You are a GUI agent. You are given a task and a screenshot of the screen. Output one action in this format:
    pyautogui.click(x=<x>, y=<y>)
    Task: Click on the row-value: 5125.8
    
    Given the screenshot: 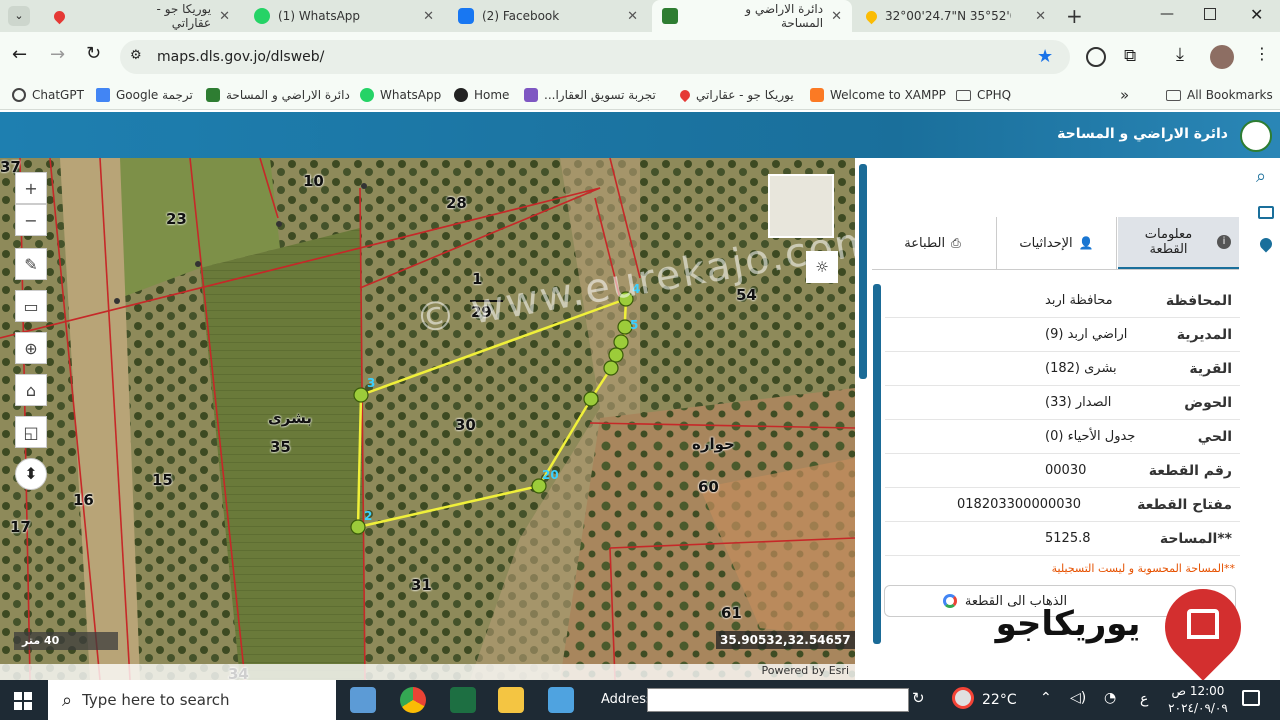 What is the action you would take?
    pyautogui.click(x=1068, y=538)
    